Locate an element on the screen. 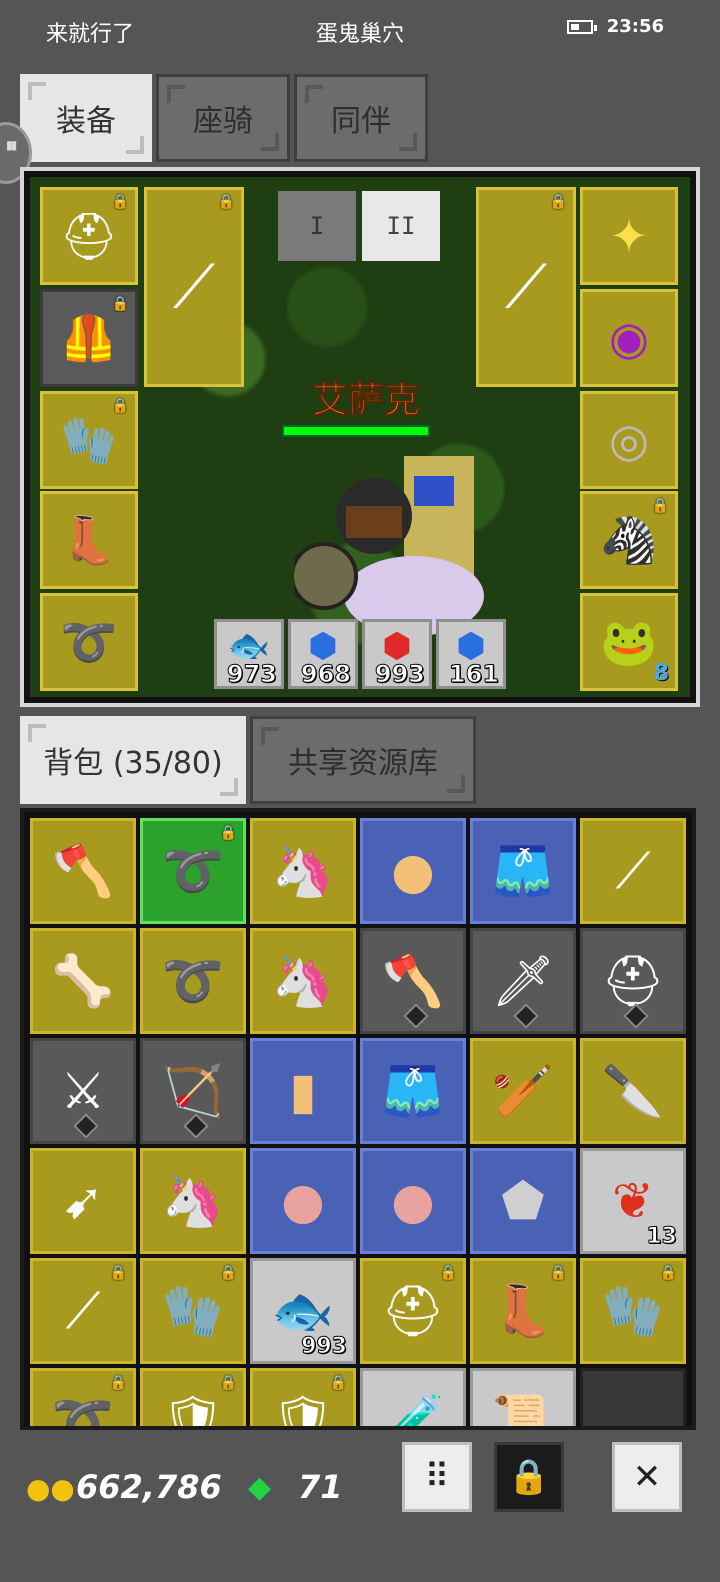 This screenshot has width=720, height=1582. bag-item-helmet: ⛑ 🔒 is located at coordinates (413, 1311).